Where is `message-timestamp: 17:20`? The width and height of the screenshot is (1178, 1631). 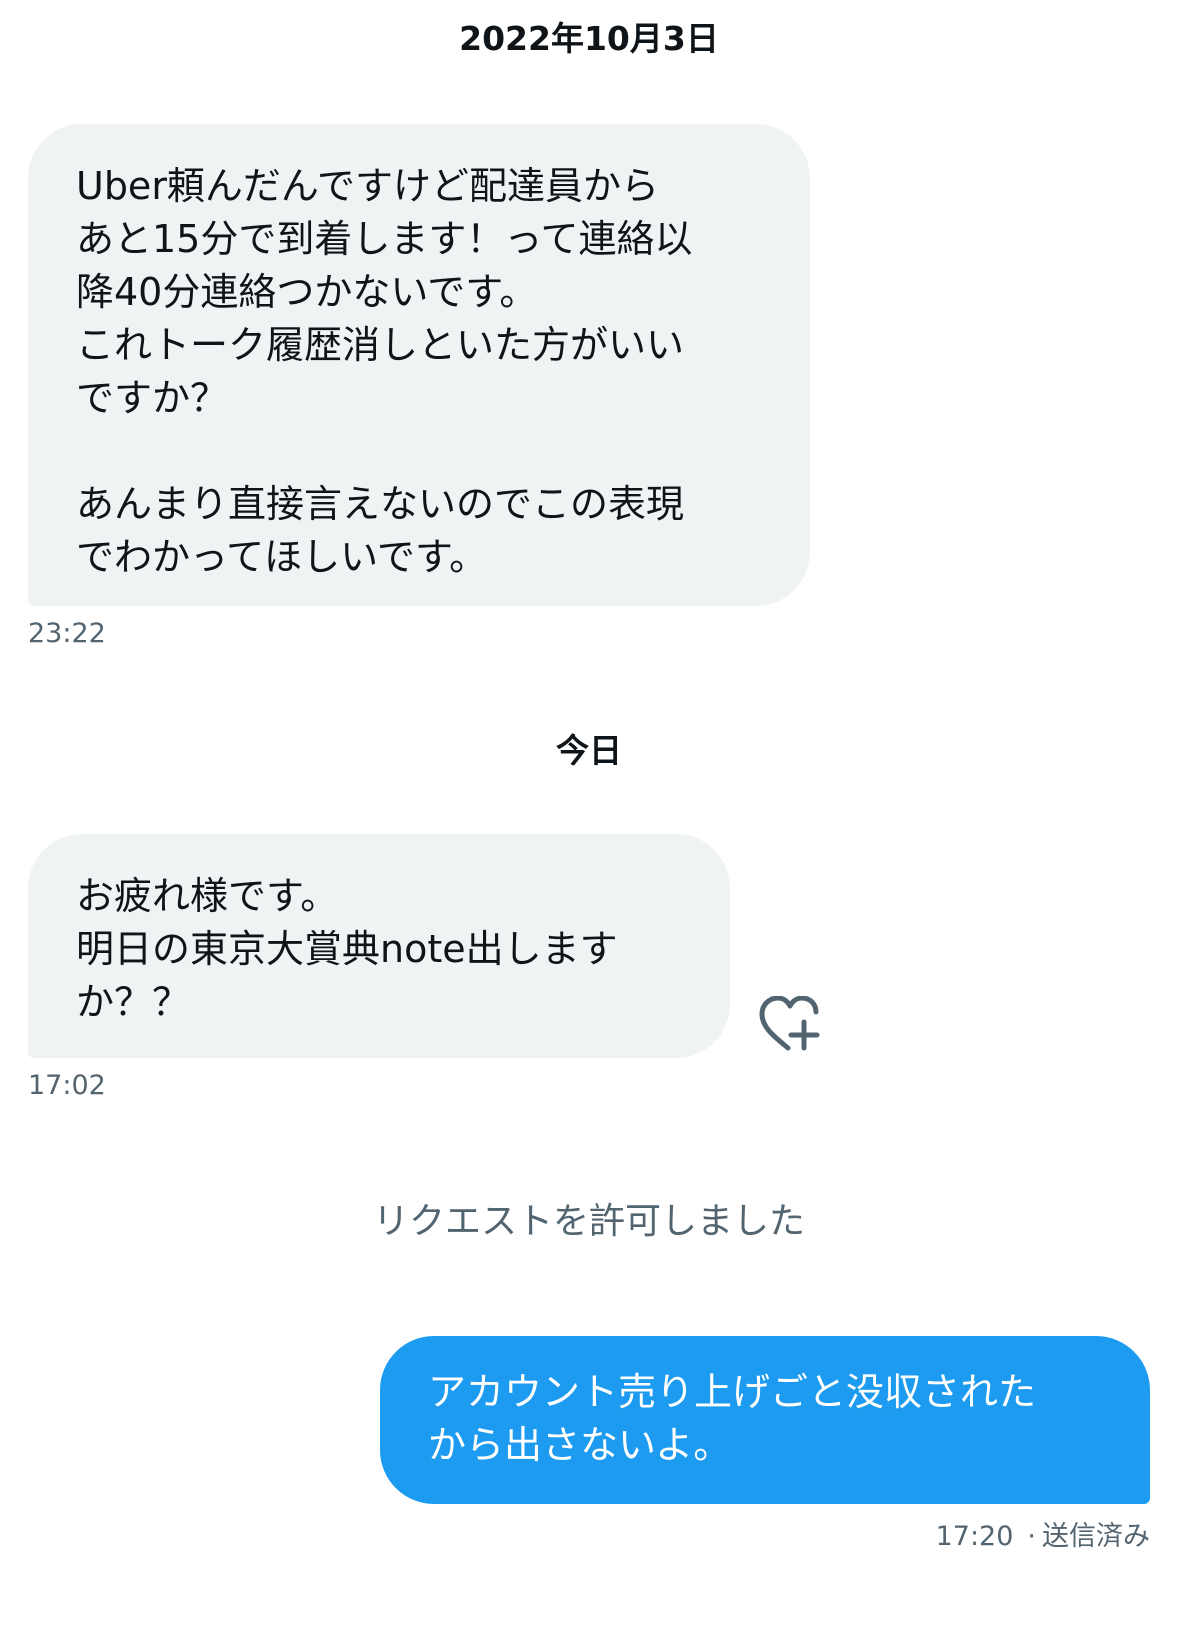 message-timestamp: 17:20 is located at coordinates (974, 1536).